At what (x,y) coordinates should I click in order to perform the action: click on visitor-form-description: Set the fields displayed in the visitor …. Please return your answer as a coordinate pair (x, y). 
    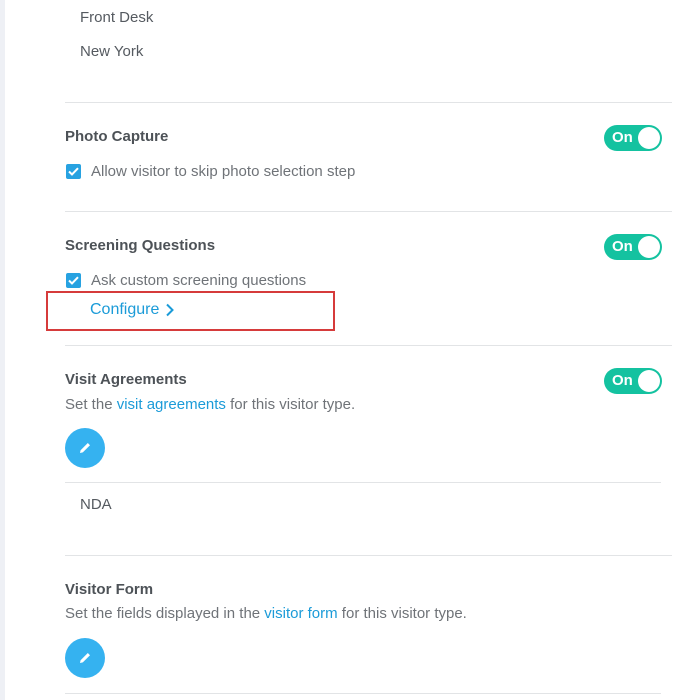
    Looking at the image, I should click on (266, 613).